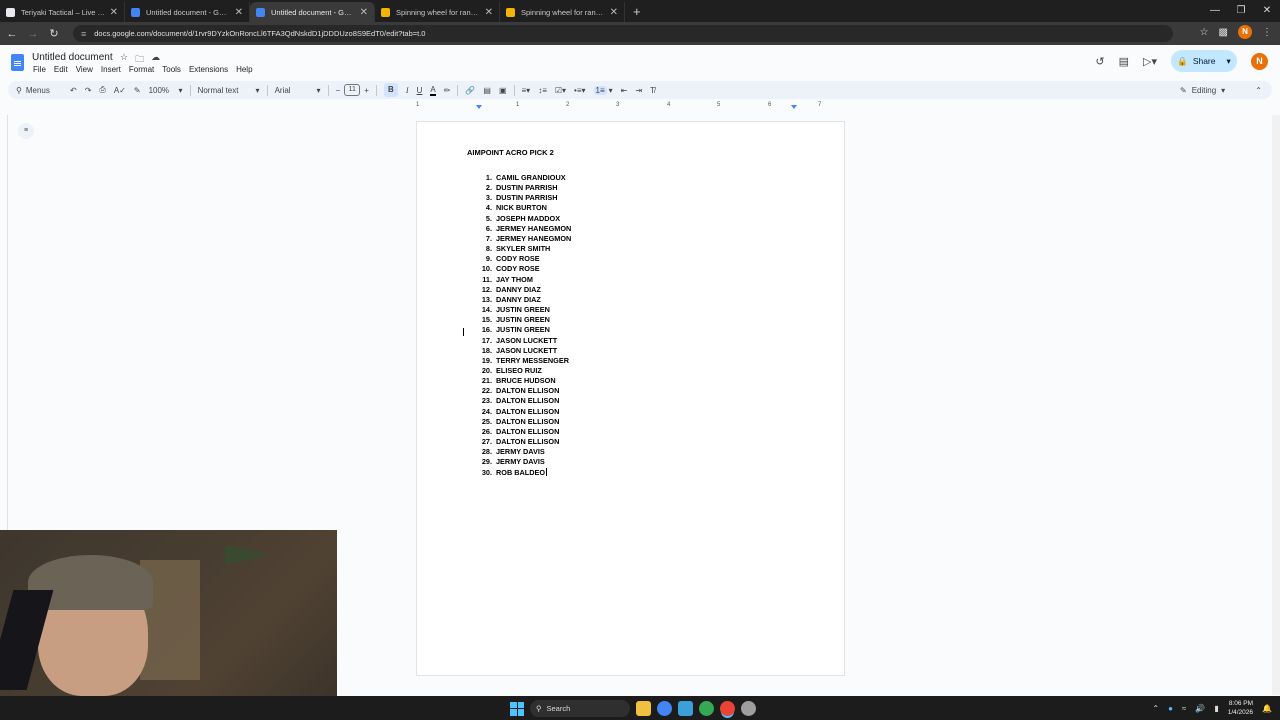 Image resolution: width=1280 pixels, height=720 pixels. Describe the element at coordinates (54, 33) in the screenshot. I see `reload-icon: ↻` at that location.